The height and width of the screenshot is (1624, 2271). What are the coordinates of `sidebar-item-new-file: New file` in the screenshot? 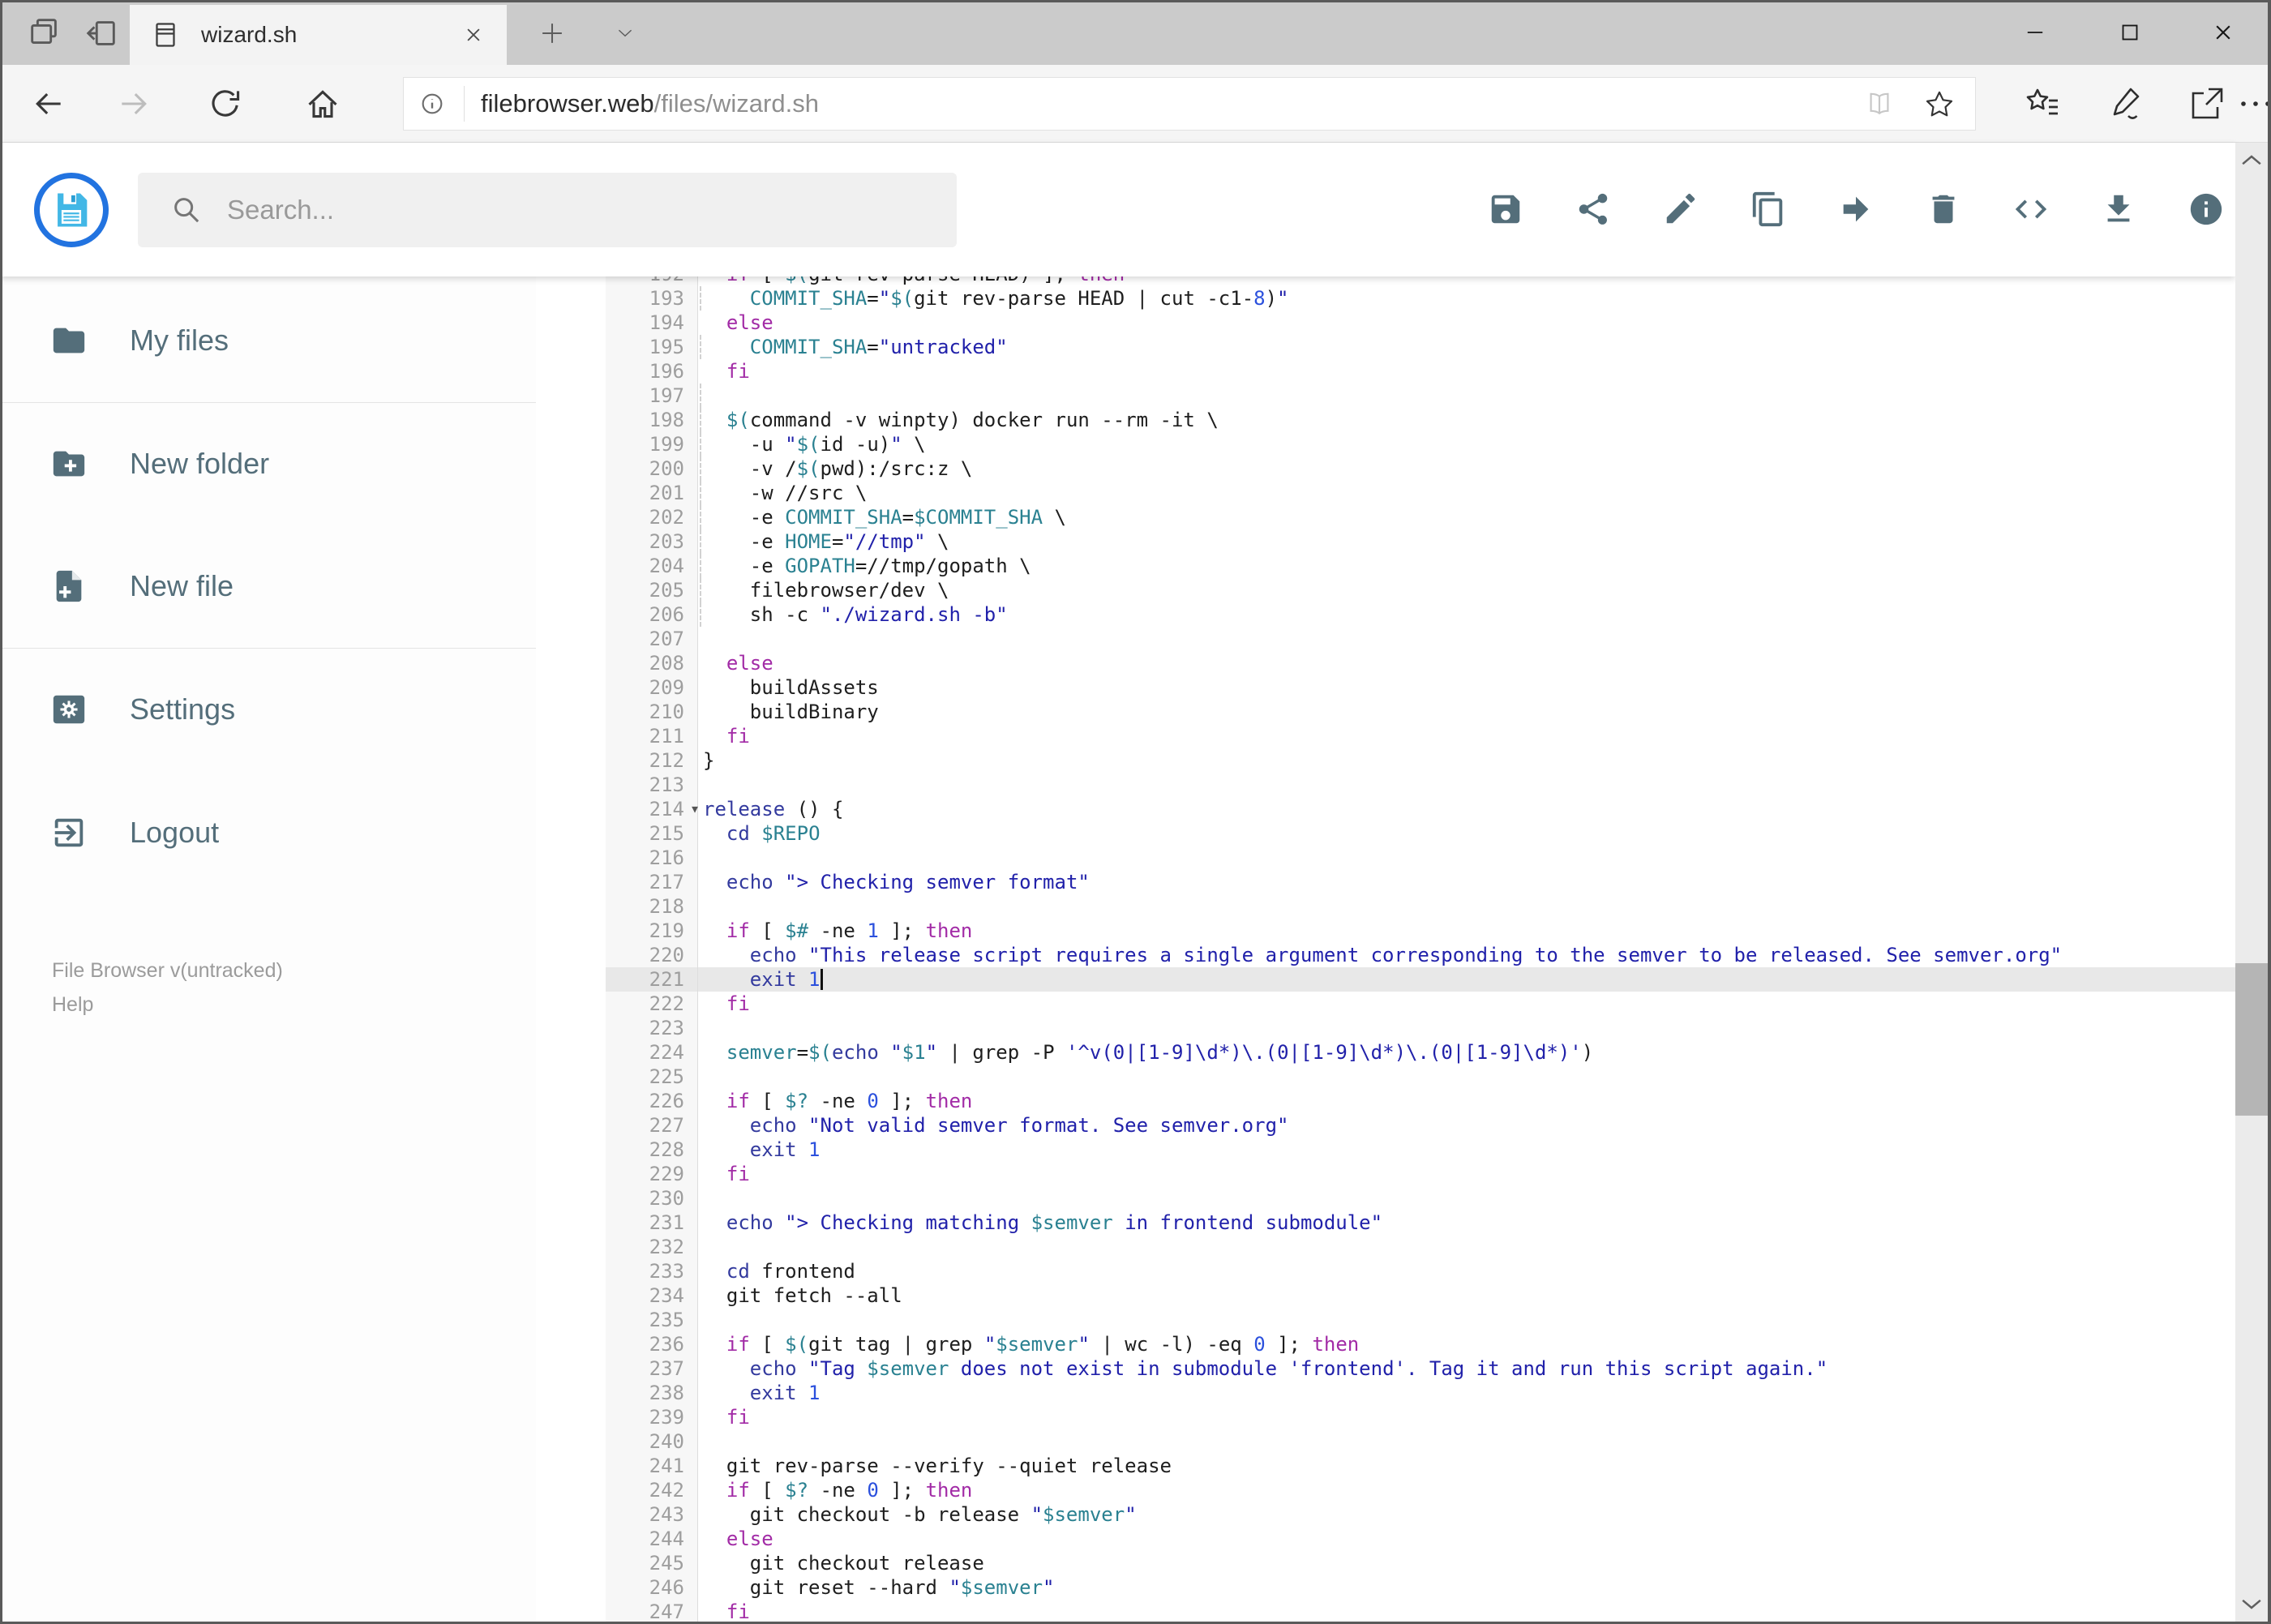 It's located at (268, 586).